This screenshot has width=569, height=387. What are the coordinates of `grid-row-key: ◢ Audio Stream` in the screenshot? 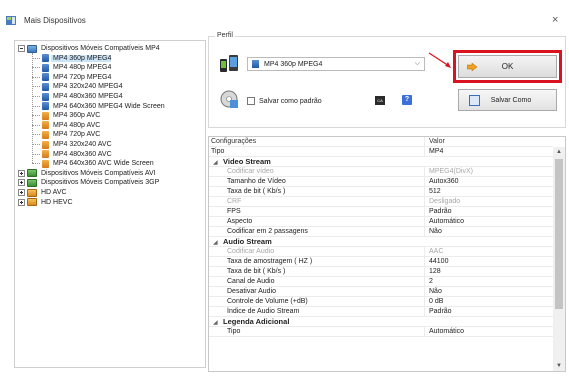 It's located at (317, 241).